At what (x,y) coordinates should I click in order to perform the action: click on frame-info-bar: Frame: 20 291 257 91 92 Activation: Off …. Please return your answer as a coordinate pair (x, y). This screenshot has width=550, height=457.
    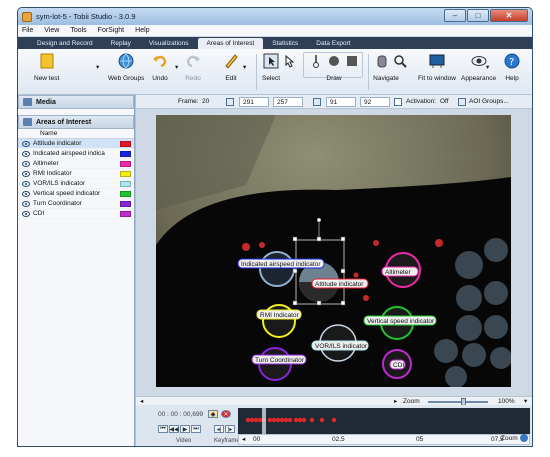
    Looking at the image, I should click on (334, 102).